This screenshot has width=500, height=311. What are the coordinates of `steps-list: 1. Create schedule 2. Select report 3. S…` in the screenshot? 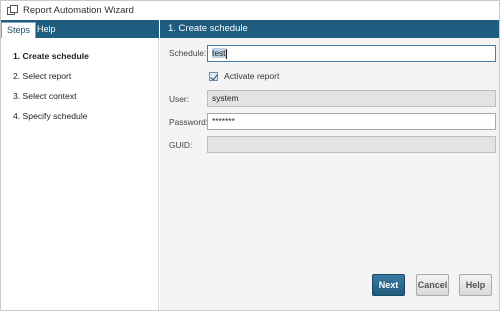 It's located at (51, 90).